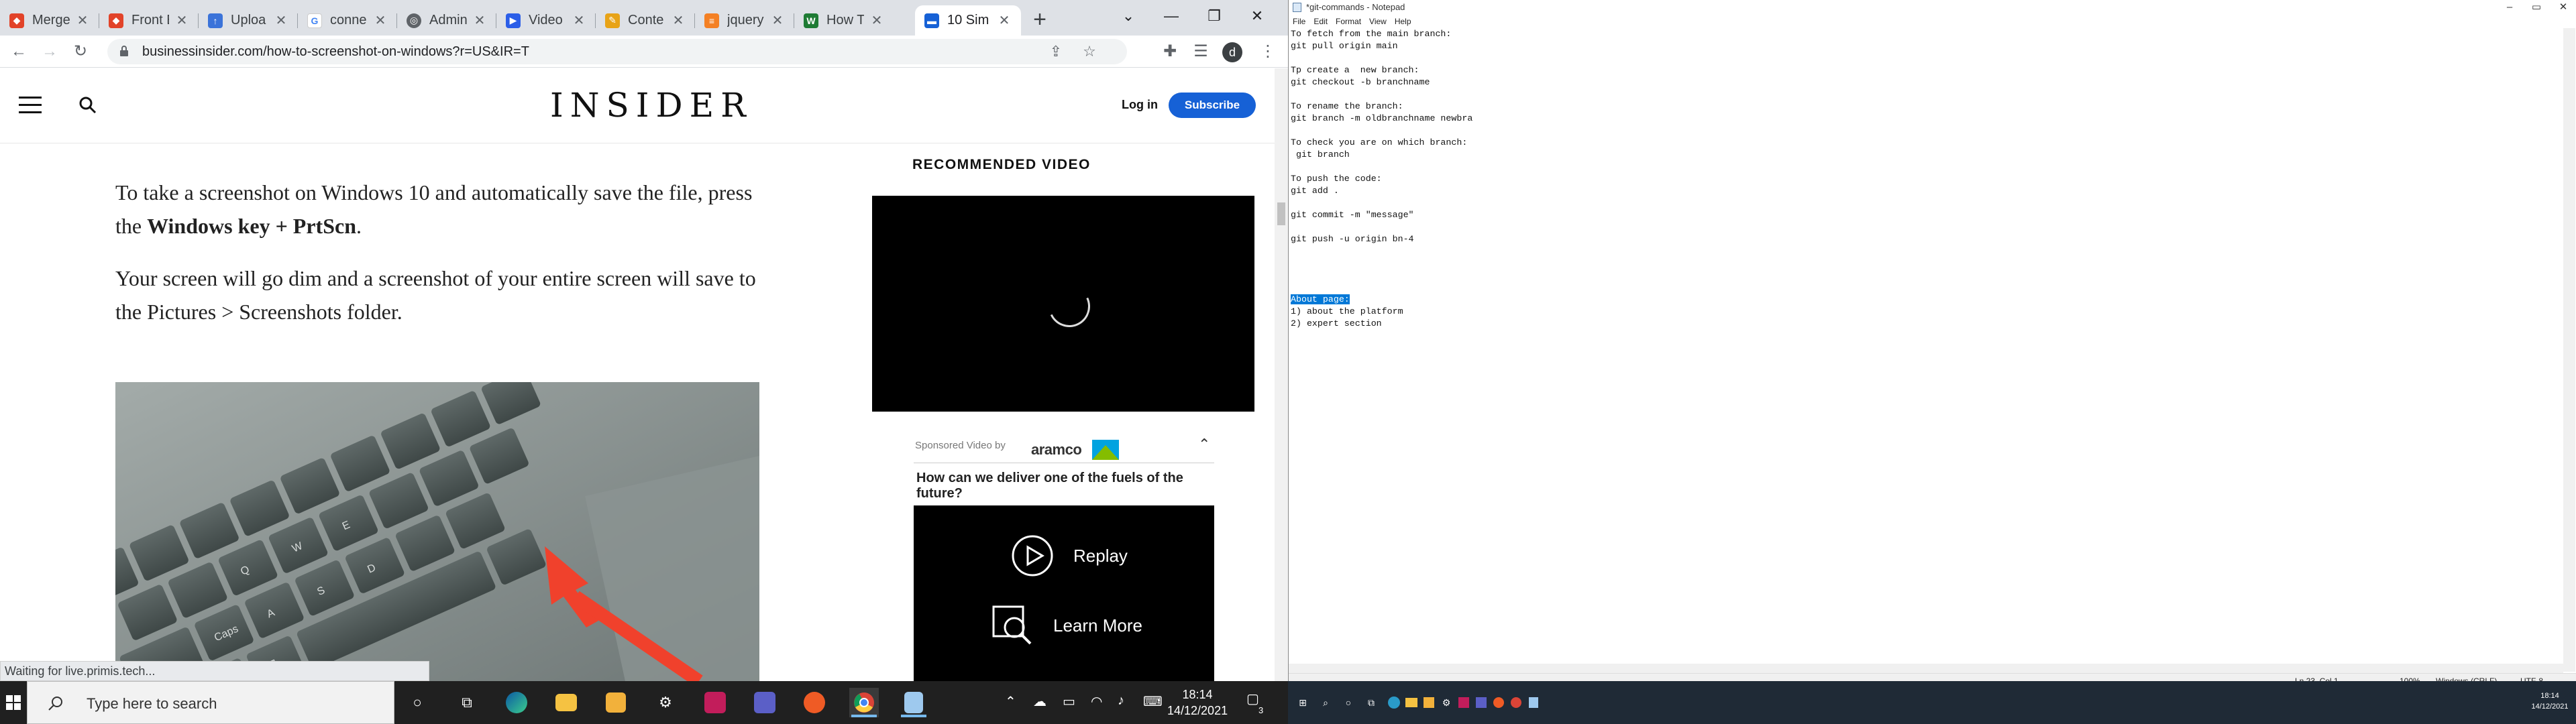 The width and height of the screenshot is (2576, 724). Describe the element at coordinates (1039, 701) in the screenshot. I see `onedrive-icon: ☁` at that location.